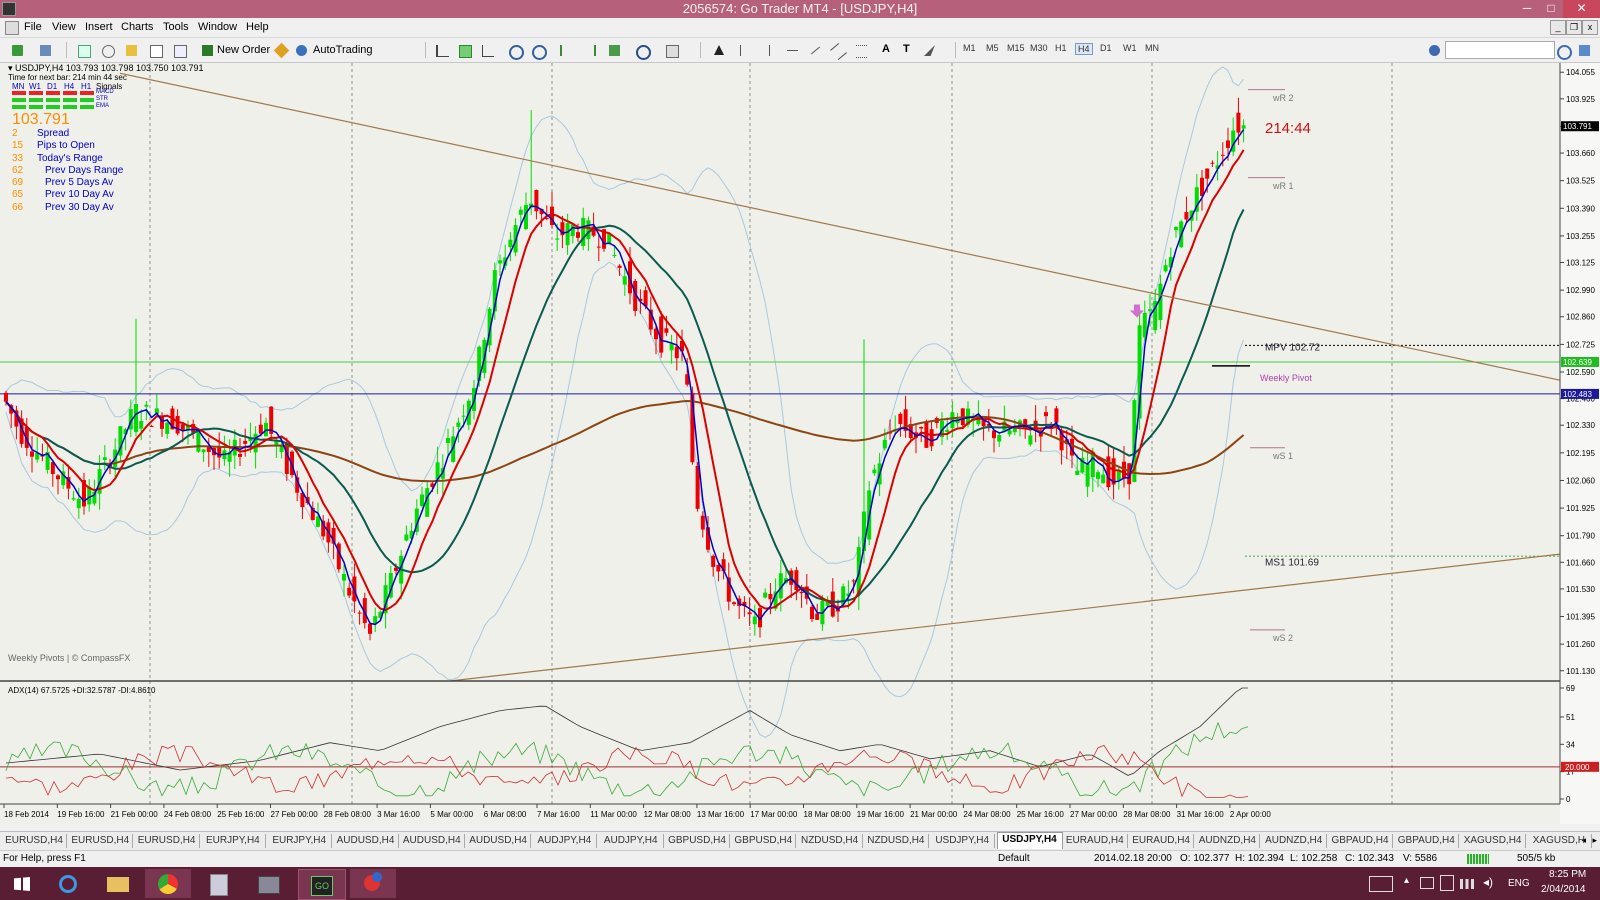  I want to click on menu-view: View, so click(64, 27).